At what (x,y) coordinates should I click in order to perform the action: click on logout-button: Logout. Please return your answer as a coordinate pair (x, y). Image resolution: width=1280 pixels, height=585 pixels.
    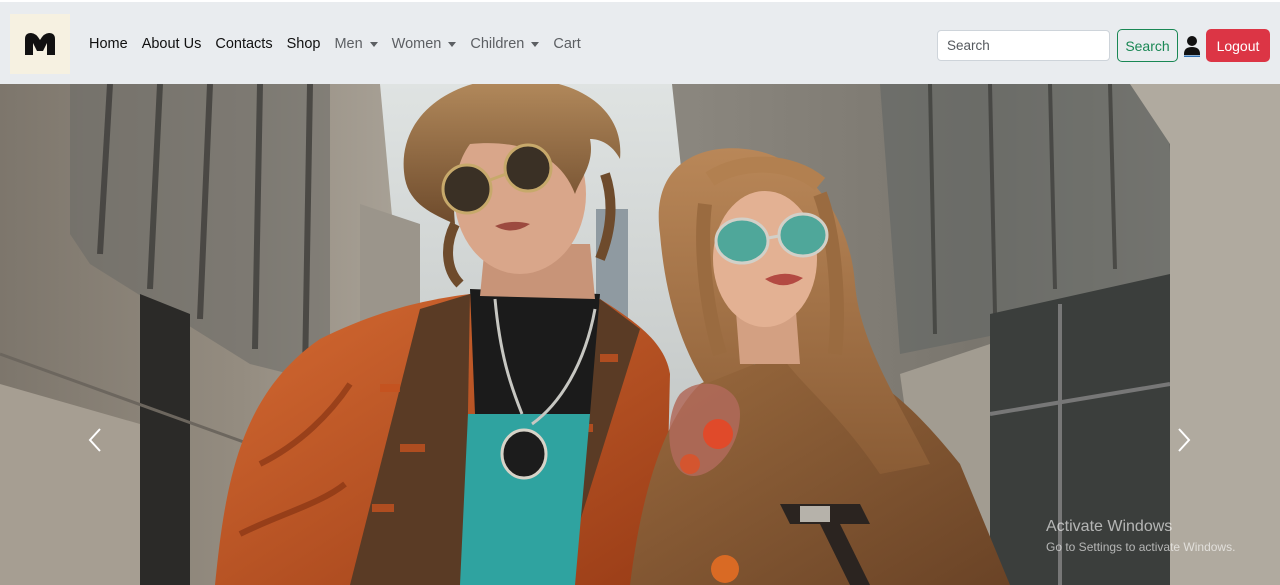
    Looking at the image, I should click on (1238, 45).